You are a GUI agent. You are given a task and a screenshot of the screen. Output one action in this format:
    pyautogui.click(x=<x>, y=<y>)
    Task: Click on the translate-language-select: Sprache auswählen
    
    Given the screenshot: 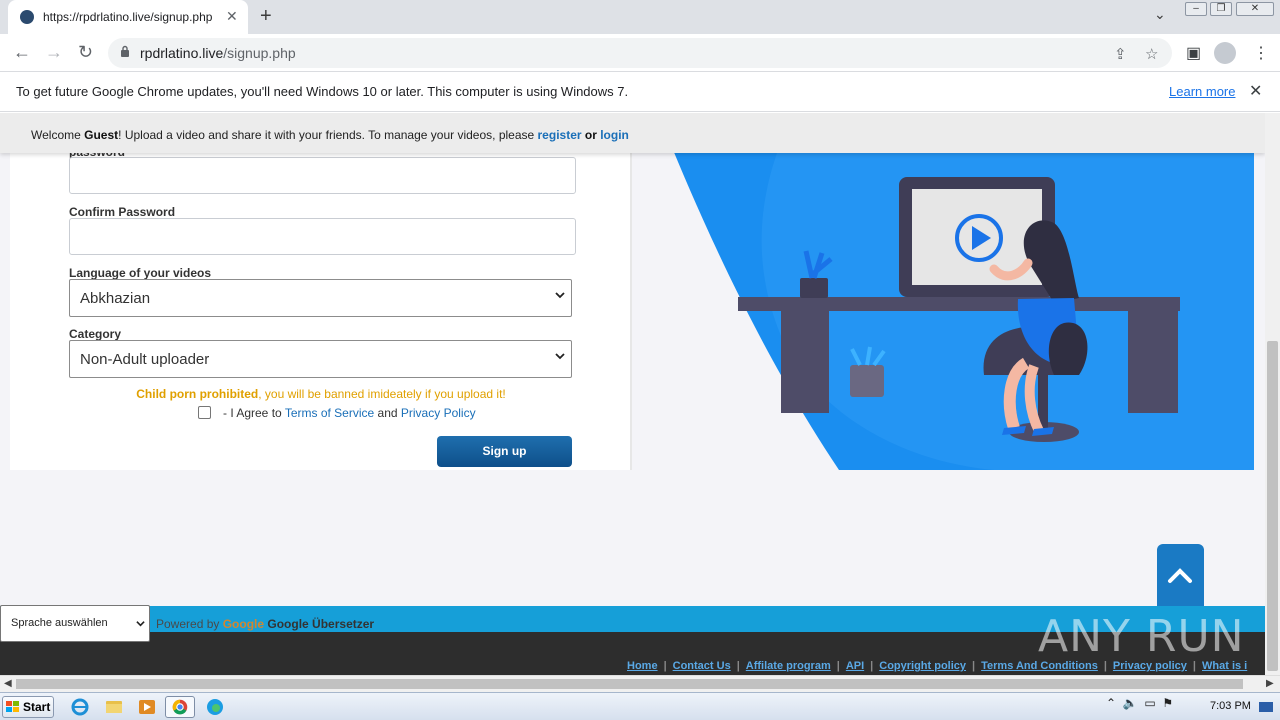 What is the action you would take?
    pyautogui.click(x=75, y=623)
    